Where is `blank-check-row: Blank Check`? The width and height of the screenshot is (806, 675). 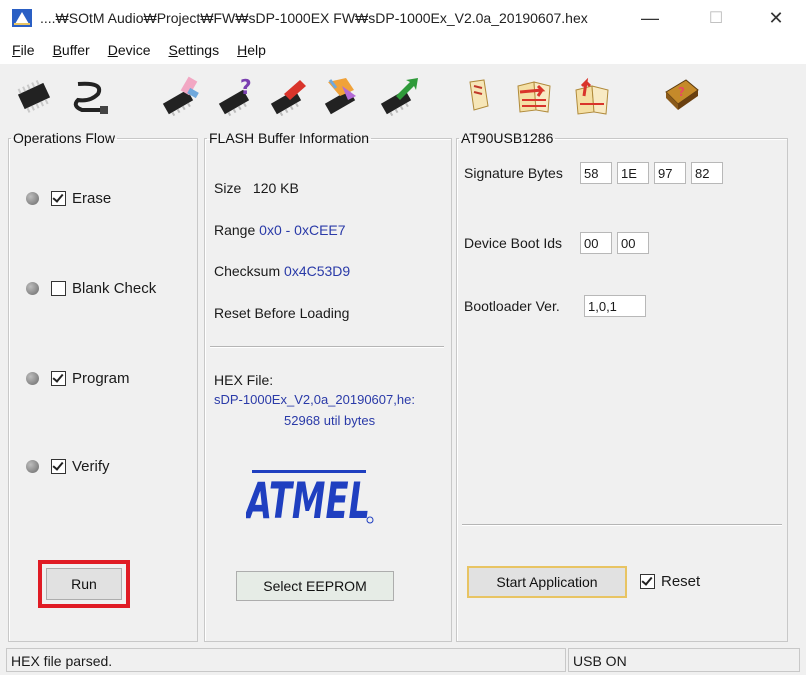
blank-check-row: Blank Check is located at coordinates (91, 288).